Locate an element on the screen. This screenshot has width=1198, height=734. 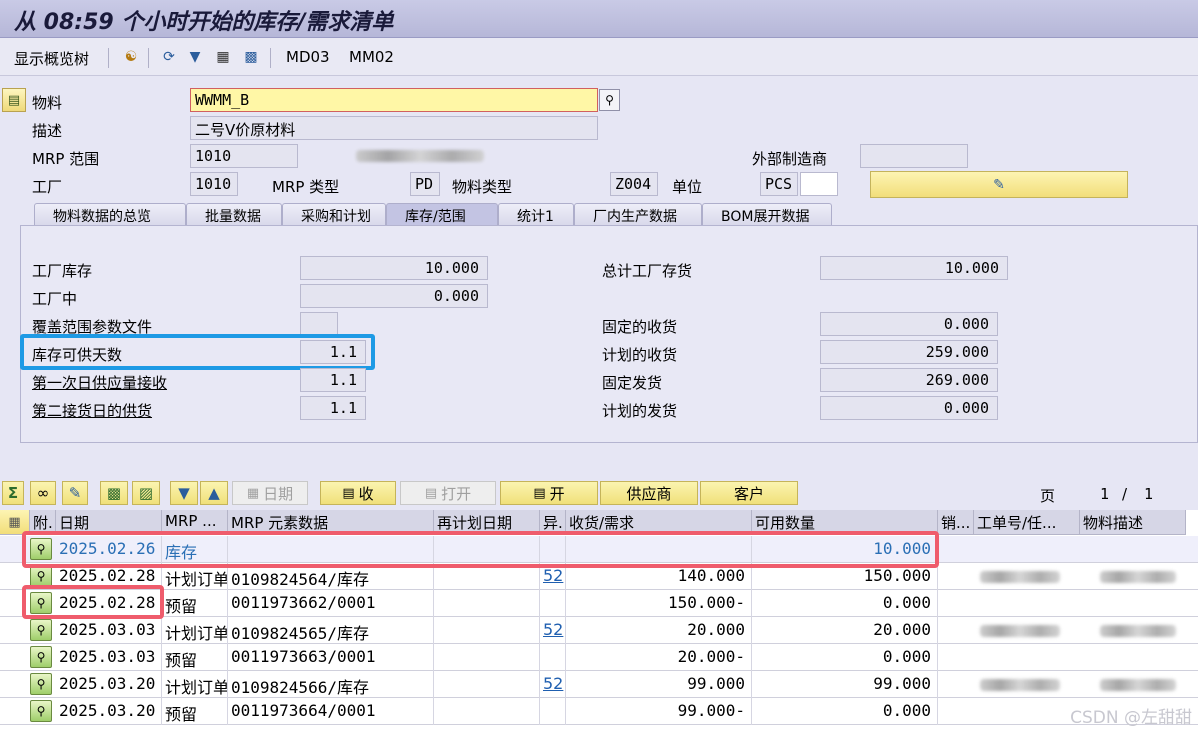
mrp-area-field: 1010 is located at coordinates (244, 156).